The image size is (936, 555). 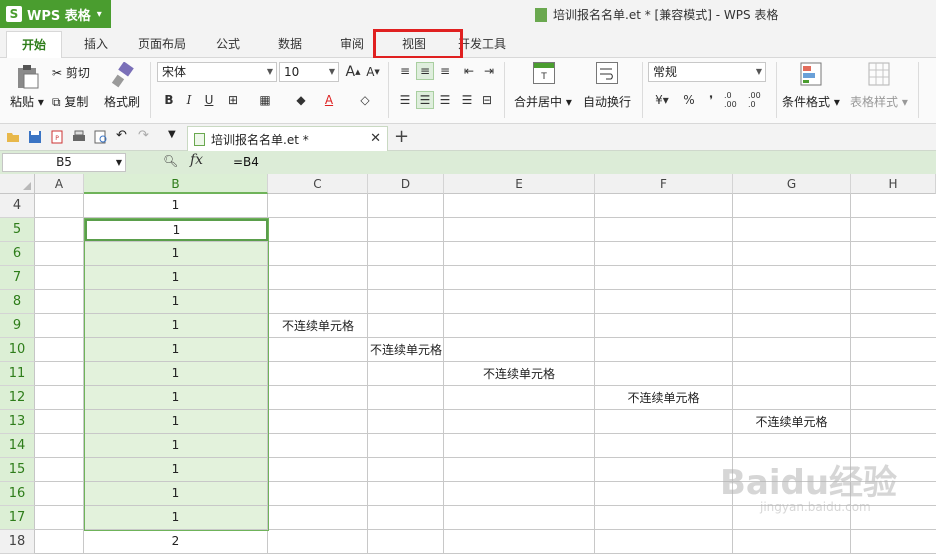 What do you see at coordinates (318, 350) in the screenshot?
I see `cell-c10` at bounding box center [318, 350].